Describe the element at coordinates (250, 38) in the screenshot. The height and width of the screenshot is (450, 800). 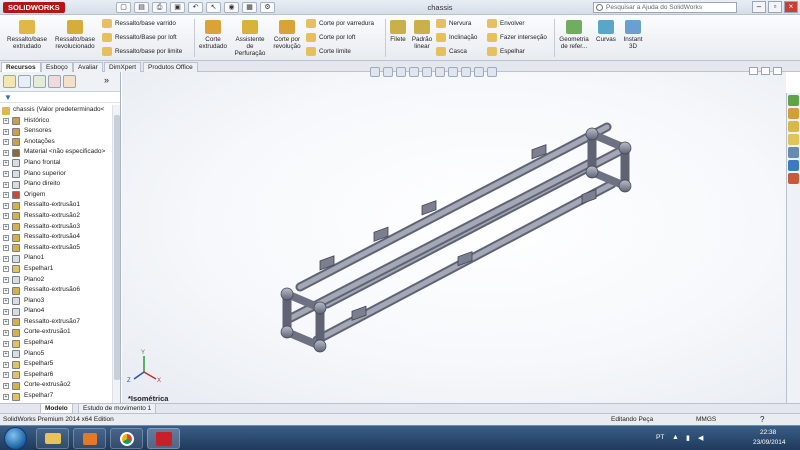
I see `hole-wizard-button: Assistente de Perfuração` at that location.